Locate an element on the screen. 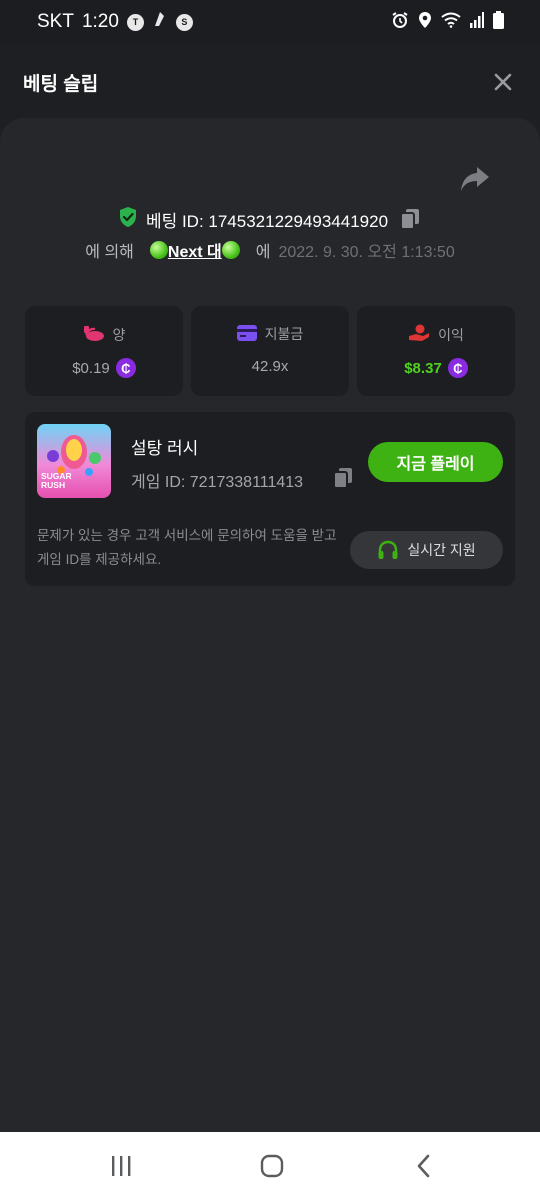 The width and height of the screenshot is (540, 1200). android-nav-bar is located at coordinates (270, 1166).